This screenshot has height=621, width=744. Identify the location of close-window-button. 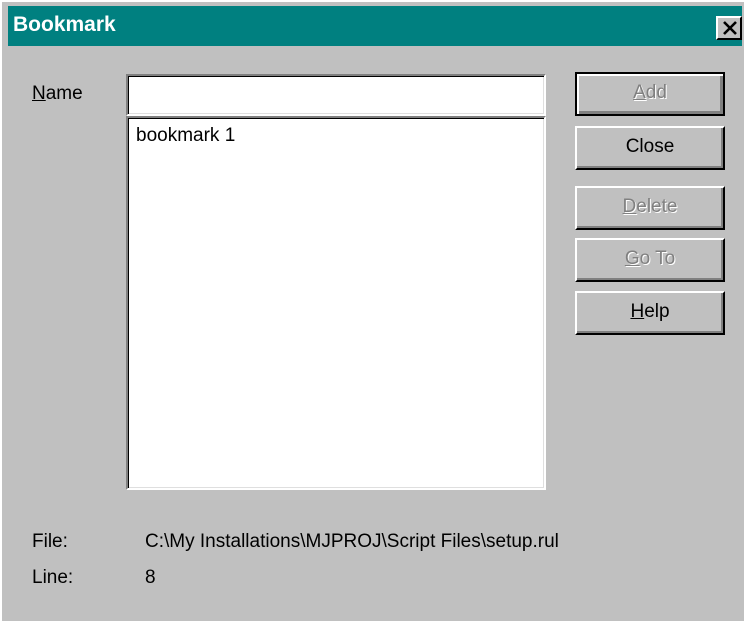
(729, 28).